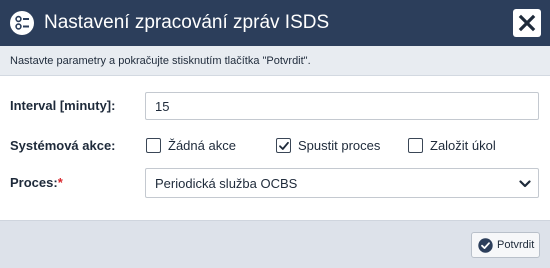 The height and width of the screenshot is (268, 550). I want to click on checkbox-create-task: Založit úkol, so click(453, 146).